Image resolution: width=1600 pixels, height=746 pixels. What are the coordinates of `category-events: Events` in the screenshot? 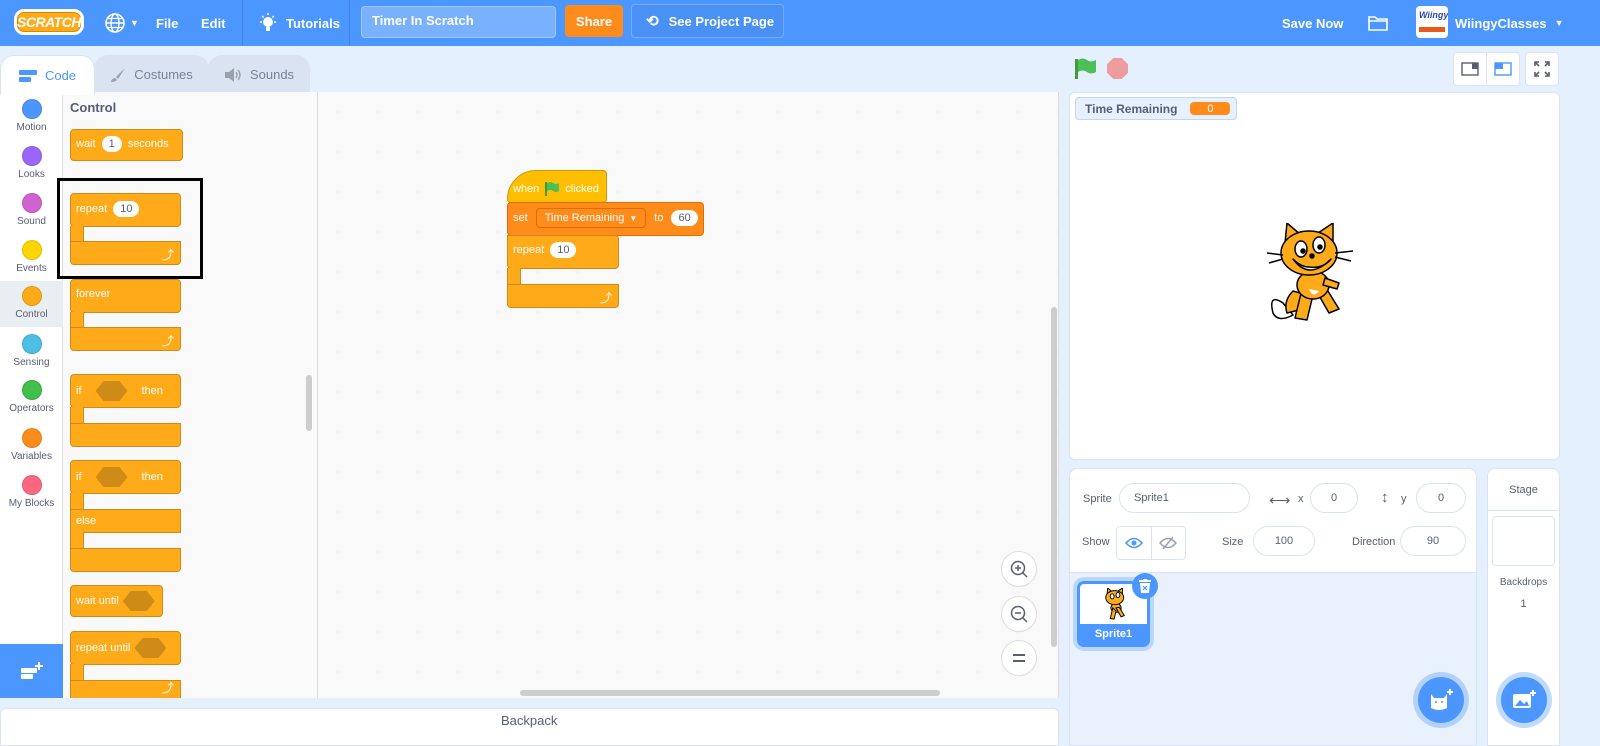 It's located at (31, 258).